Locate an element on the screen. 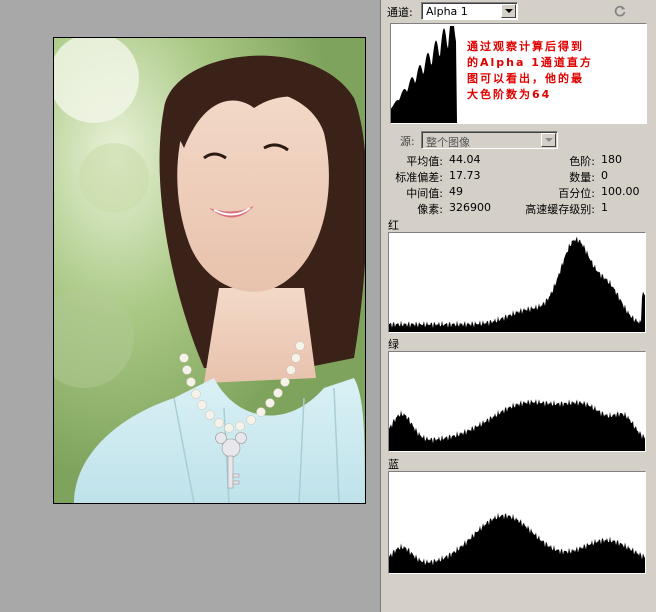  cache-label: 高速缓存级别: is located at coordinates (560, 209).